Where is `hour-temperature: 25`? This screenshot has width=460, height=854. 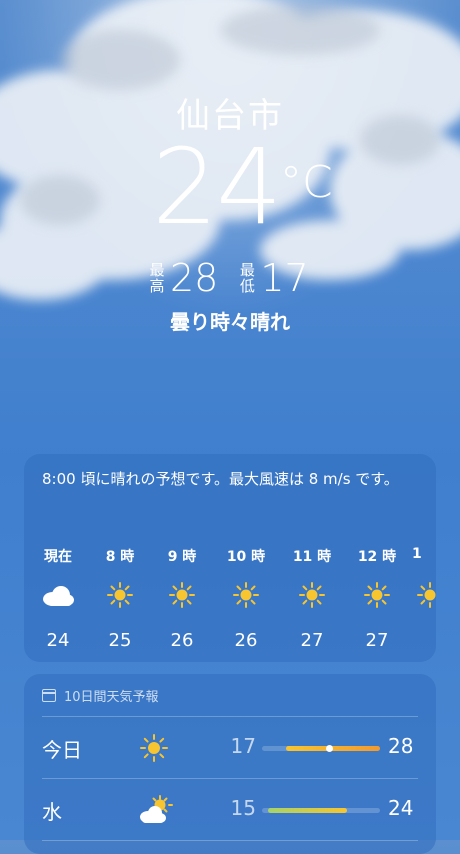 hour-temperature: 25 is located at coordinates (120, 640).